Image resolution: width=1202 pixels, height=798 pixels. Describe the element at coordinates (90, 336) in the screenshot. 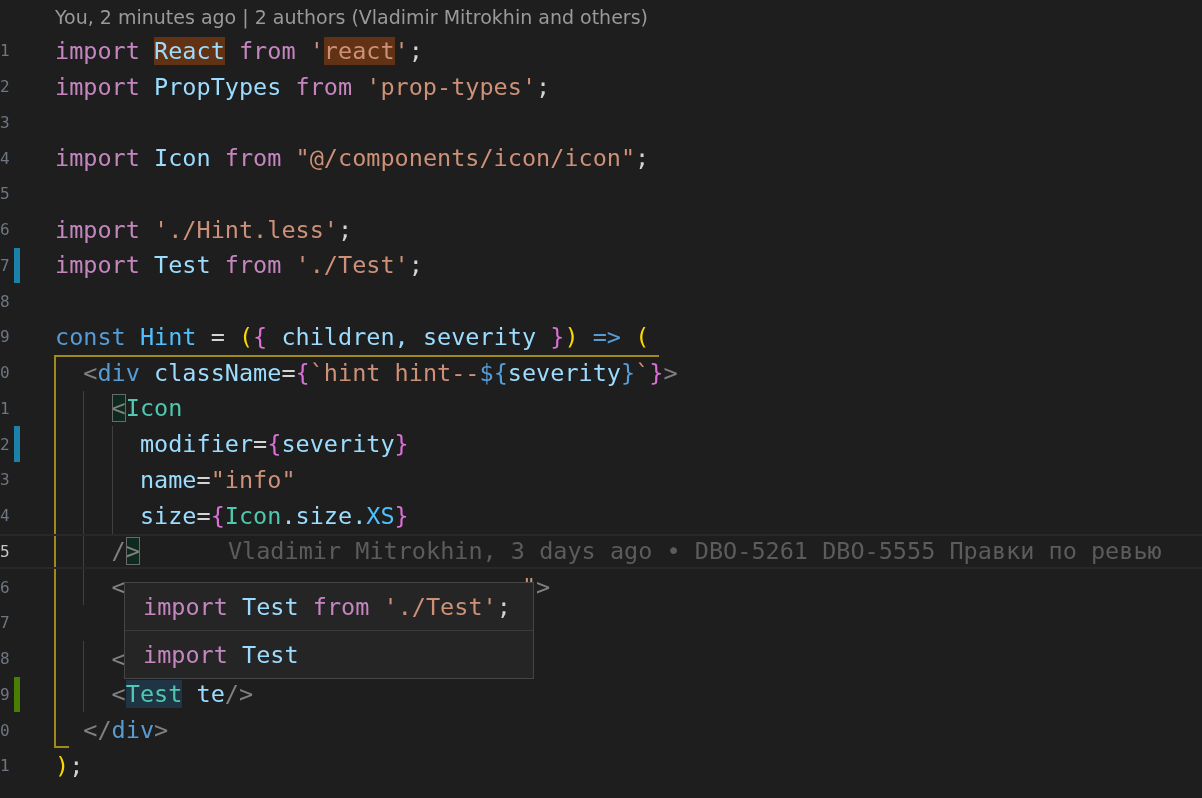

I see `code-token: const` at that location.